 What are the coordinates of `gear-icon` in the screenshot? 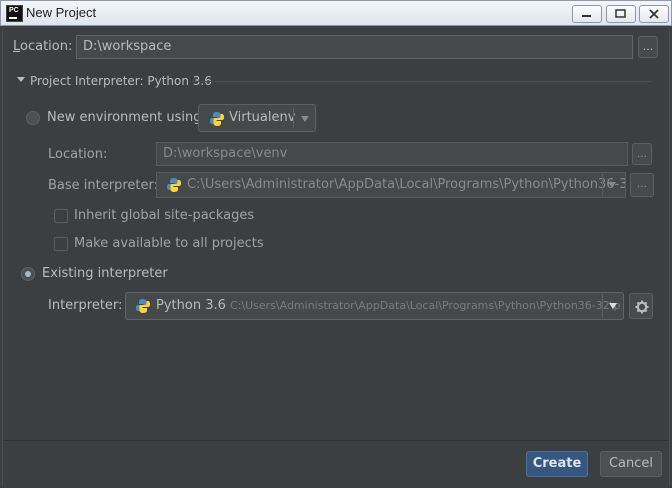 It's located at (642, 307).